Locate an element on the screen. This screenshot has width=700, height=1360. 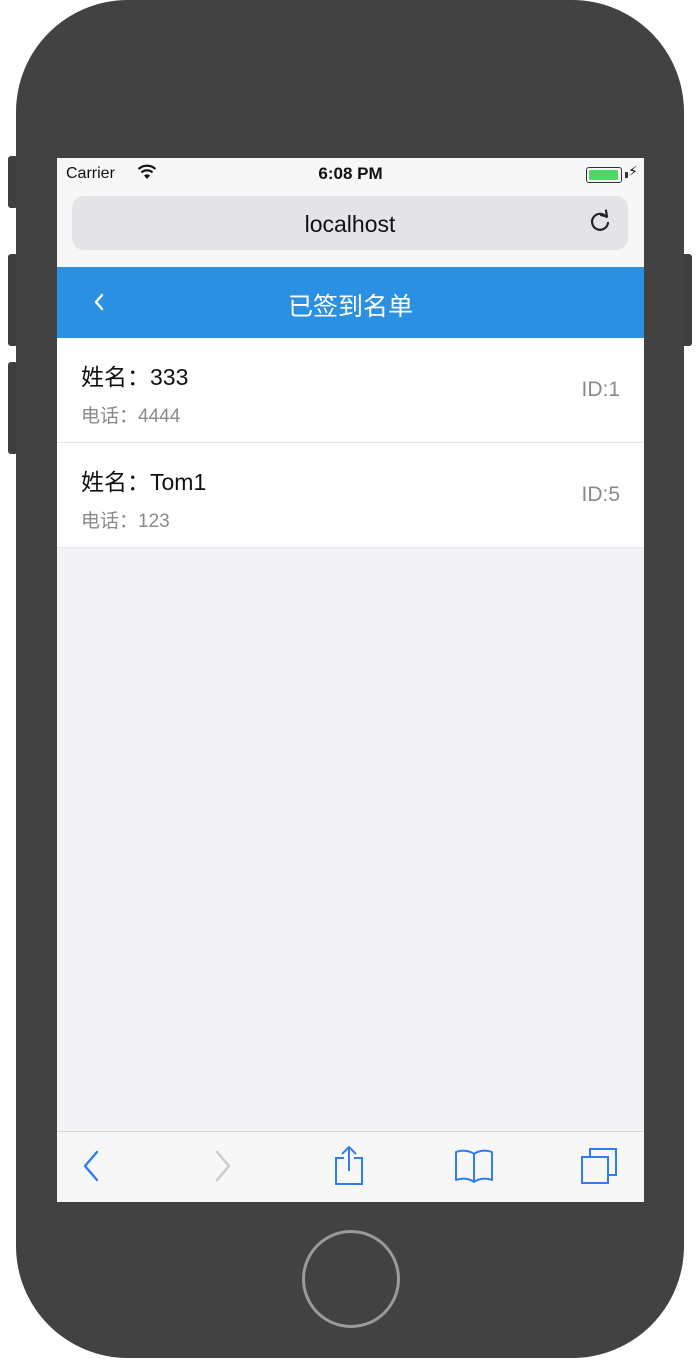
list-divider is located at coordinates (350, 547).